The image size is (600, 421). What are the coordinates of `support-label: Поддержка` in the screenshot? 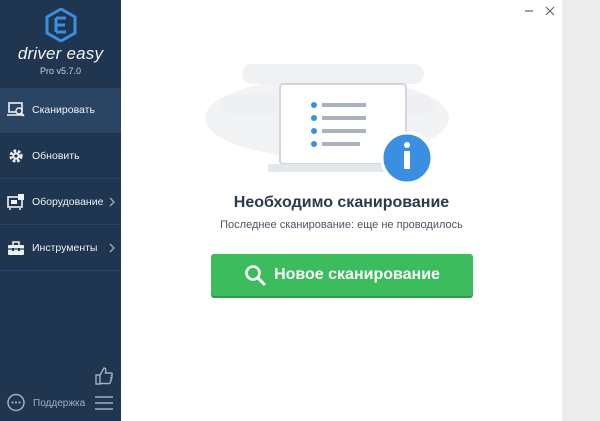 It's located at (59, 403).